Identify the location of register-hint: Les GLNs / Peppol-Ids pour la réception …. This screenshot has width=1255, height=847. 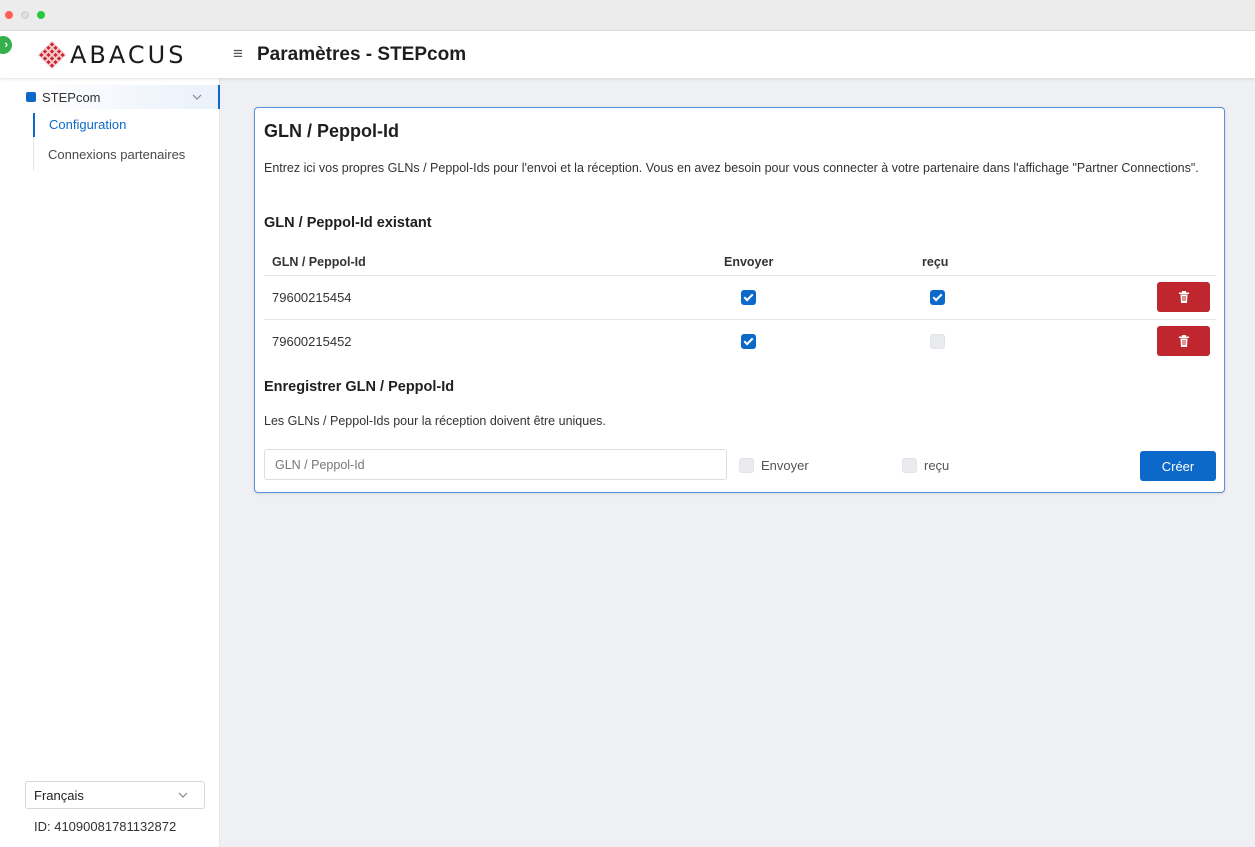
(435, 421).